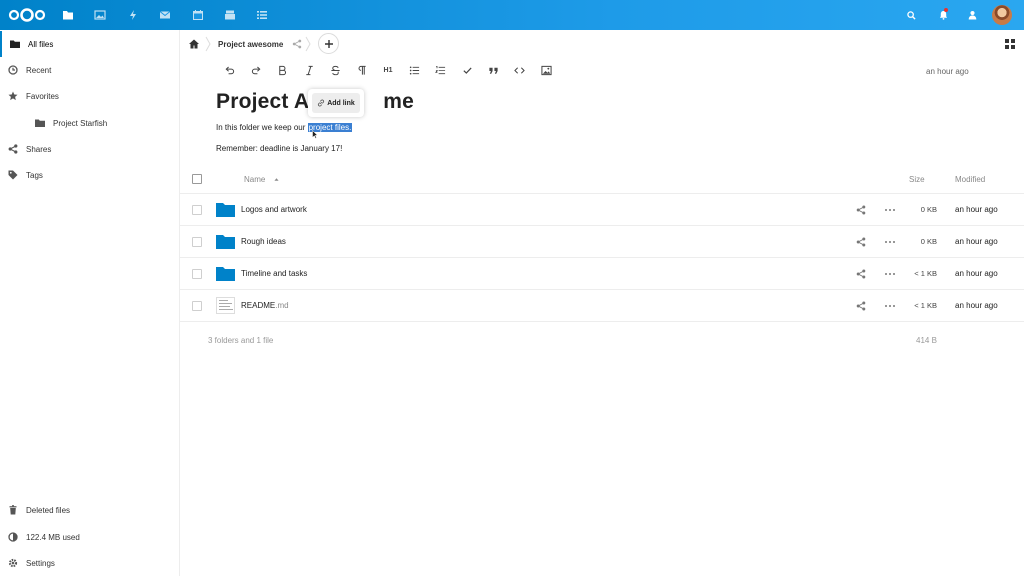  I want to click on sidebar-item-all-files: All files, so click(89, 44).